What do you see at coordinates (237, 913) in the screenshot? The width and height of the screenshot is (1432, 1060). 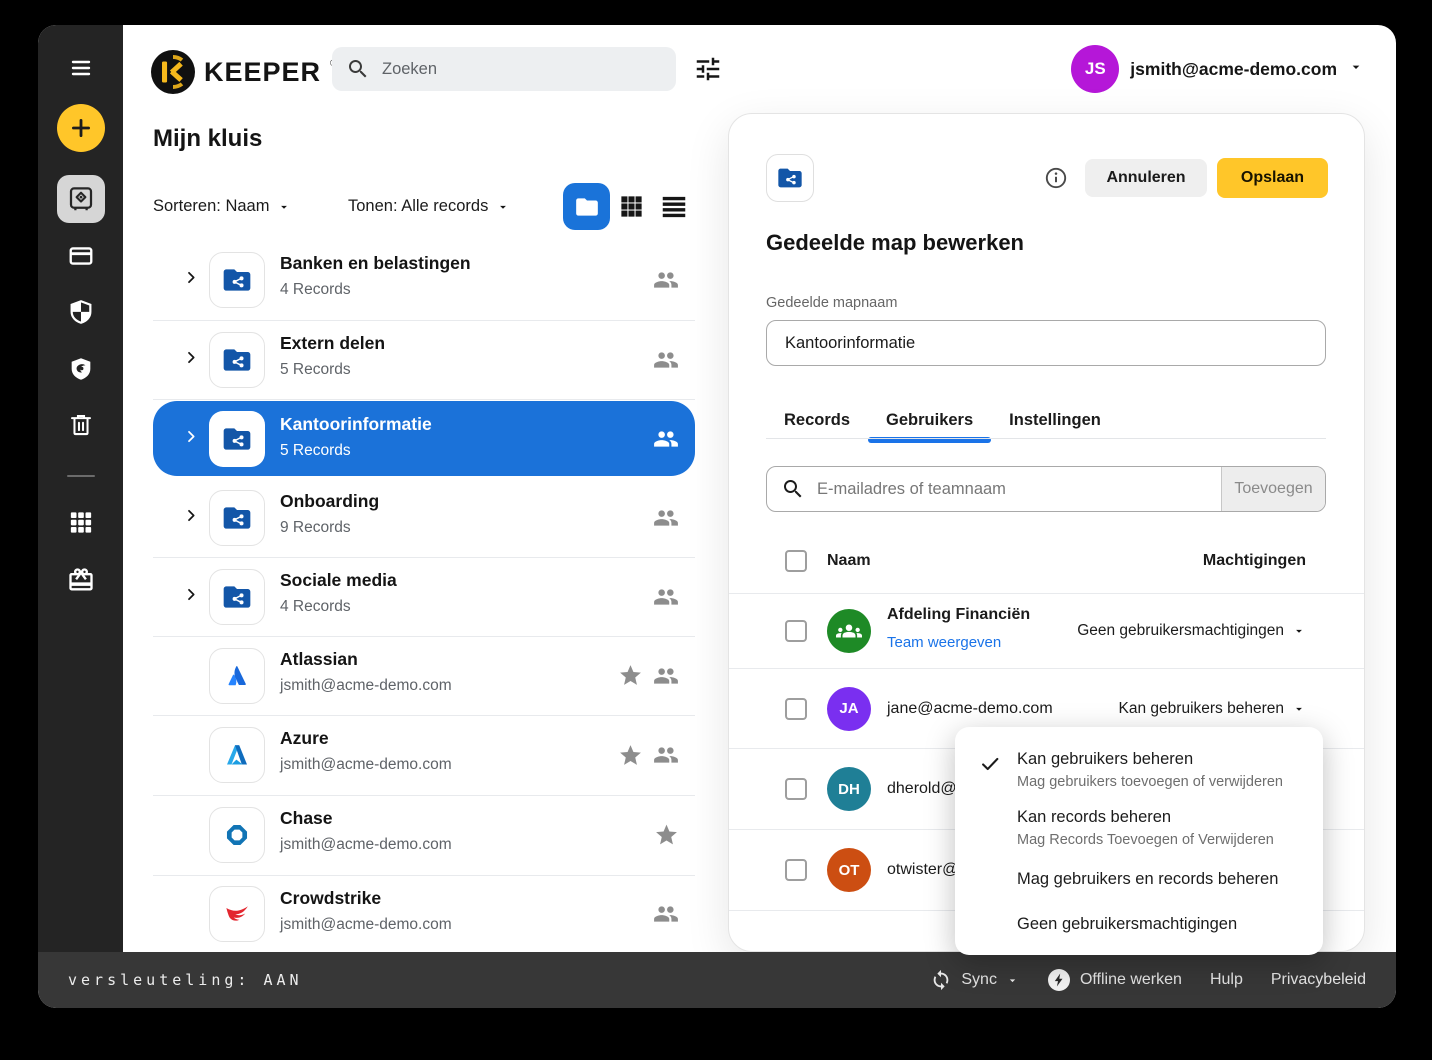 I see `crowdstrike-logo-icon` at bounding box center [237, 913].